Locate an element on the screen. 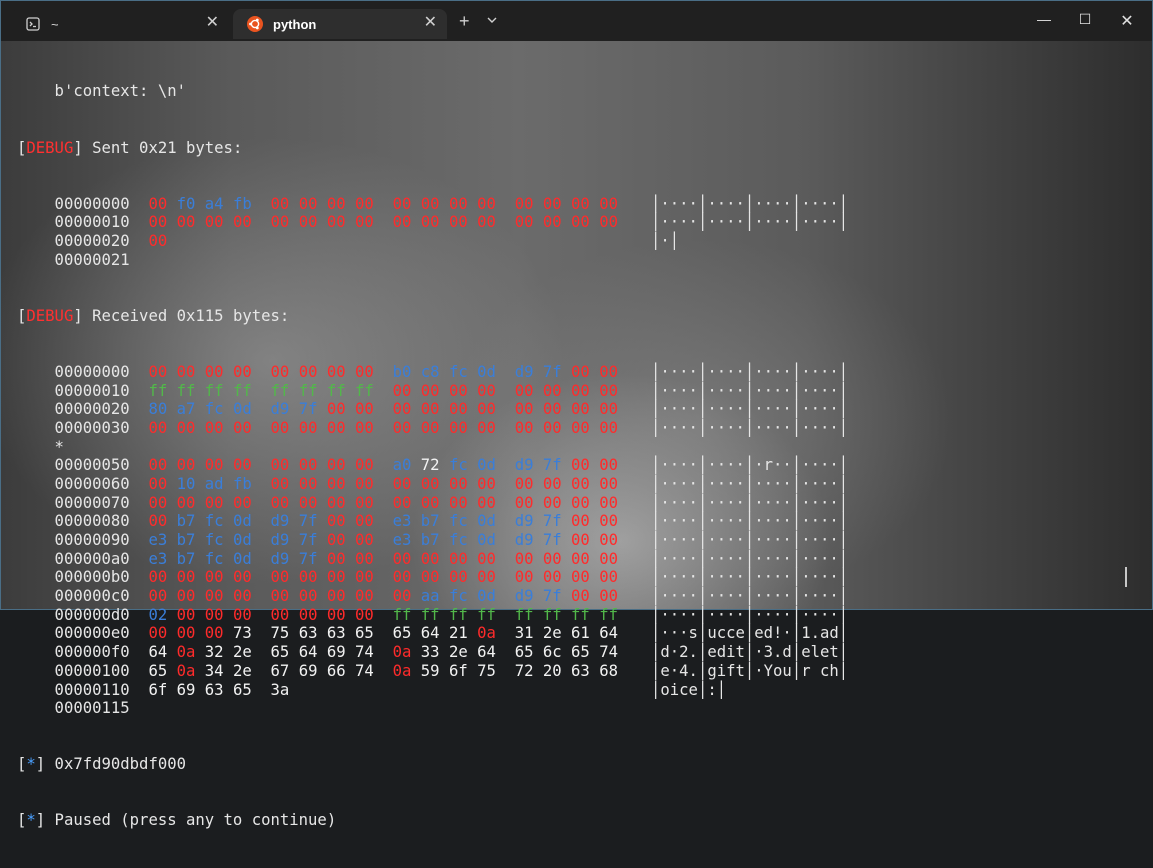 The image size is (1153, 868). hex-byte: b7 is located at coordinates (186, 540).